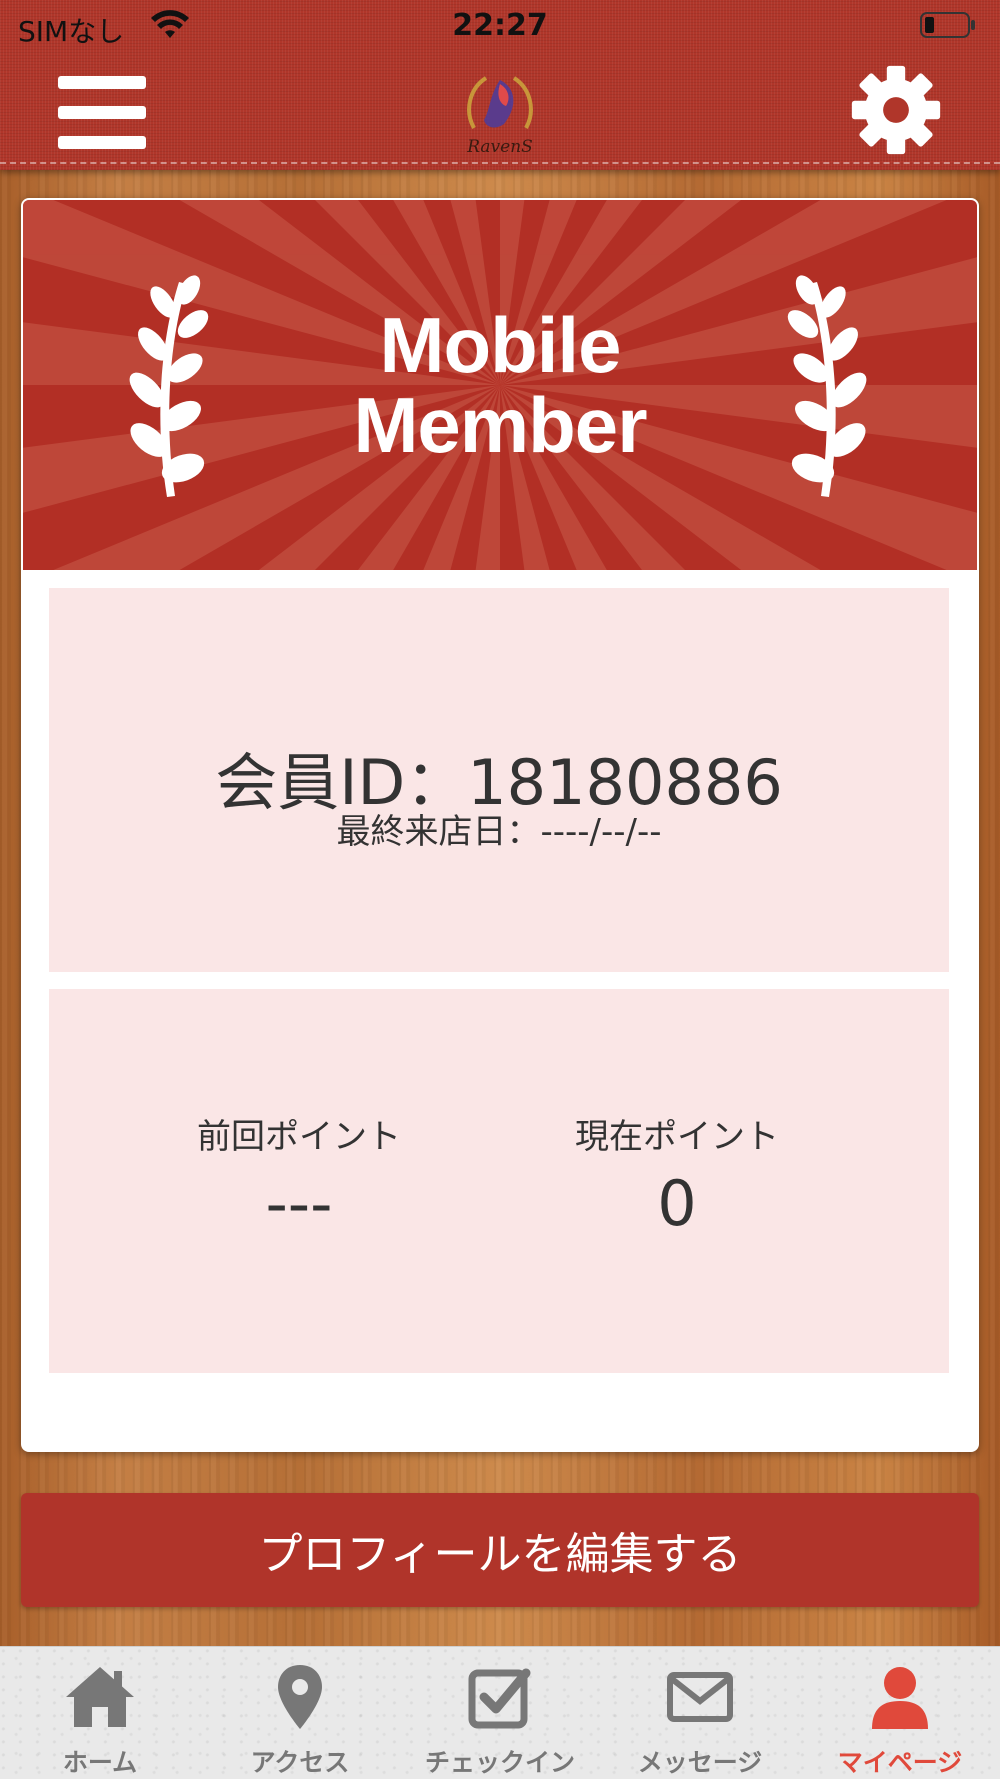  Describe the element at coordinates (300, 1697) in the screenshot. I see `location-pin-icon` at that location.